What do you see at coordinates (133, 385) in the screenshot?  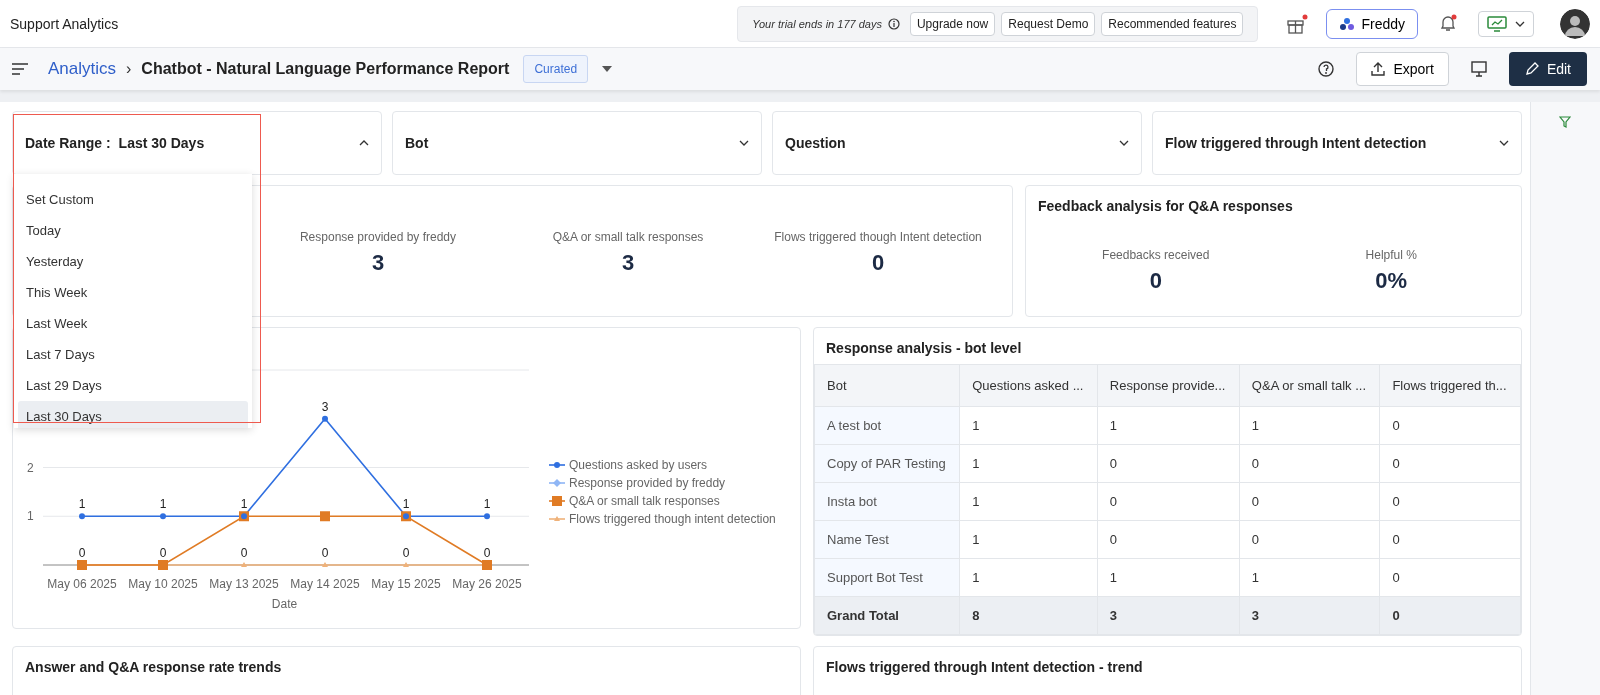 I see `menu-item: Last 29 Days` at bounding box center [133, 385].